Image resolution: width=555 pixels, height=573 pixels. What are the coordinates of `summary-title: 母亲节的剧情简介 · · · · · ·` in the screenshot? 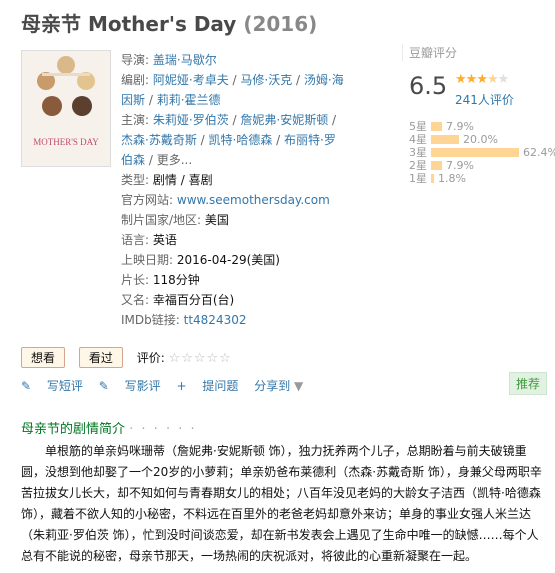 It's located at (109, 427).